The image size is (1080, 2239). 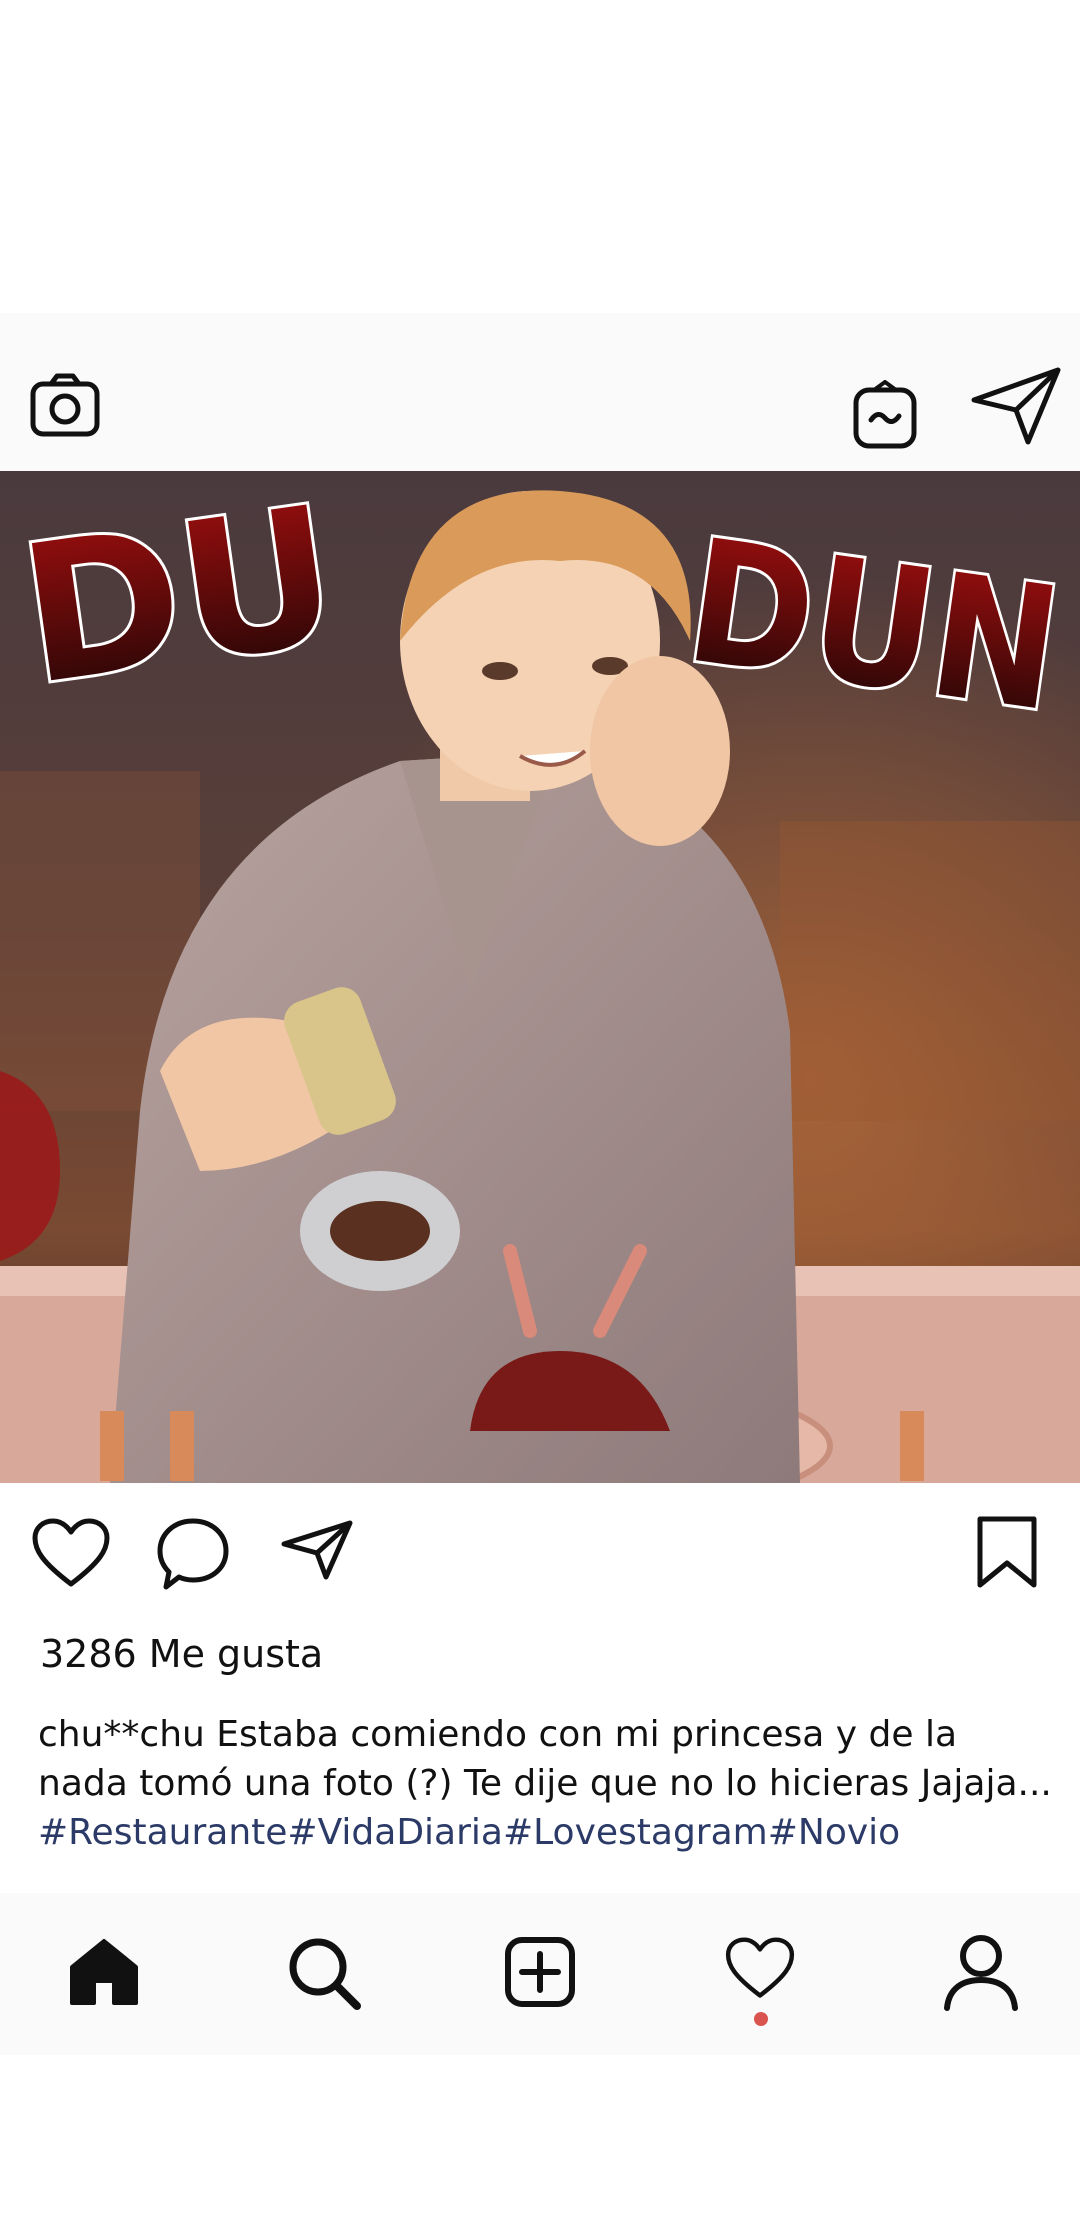 I want to click on camera-button, so click(x=65, y=405).